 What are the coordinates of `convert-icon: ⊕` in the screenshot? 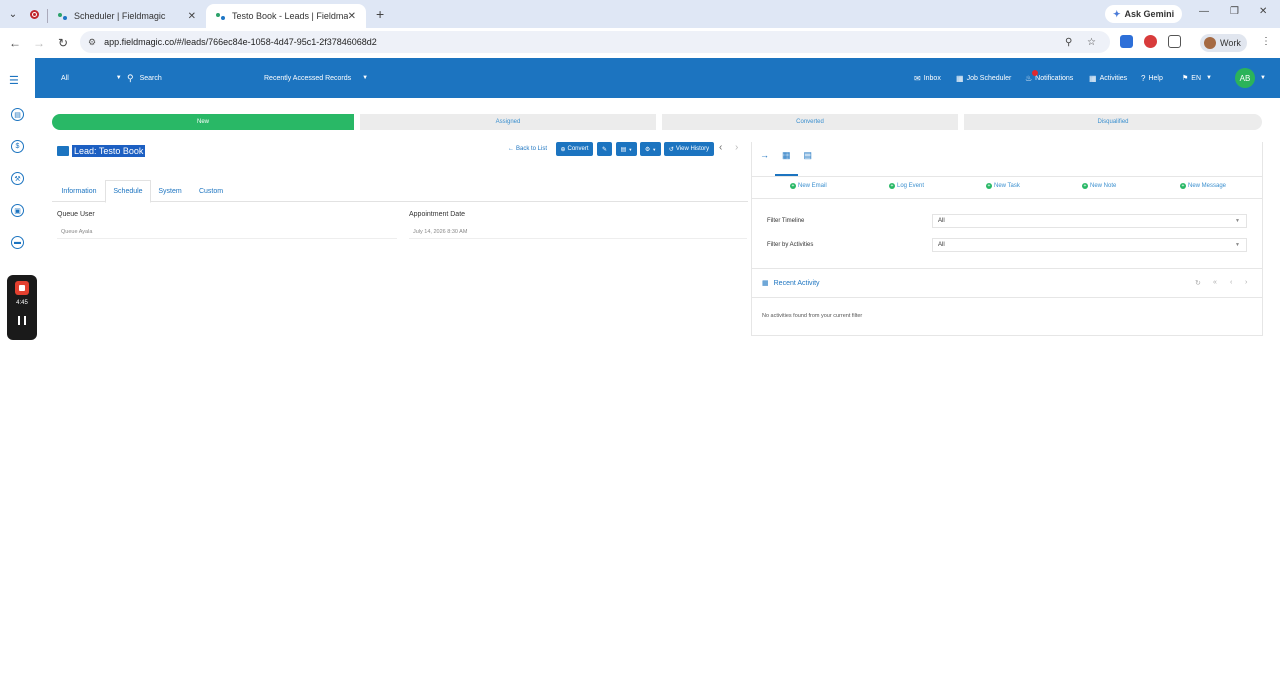 It's located at (563, 149).